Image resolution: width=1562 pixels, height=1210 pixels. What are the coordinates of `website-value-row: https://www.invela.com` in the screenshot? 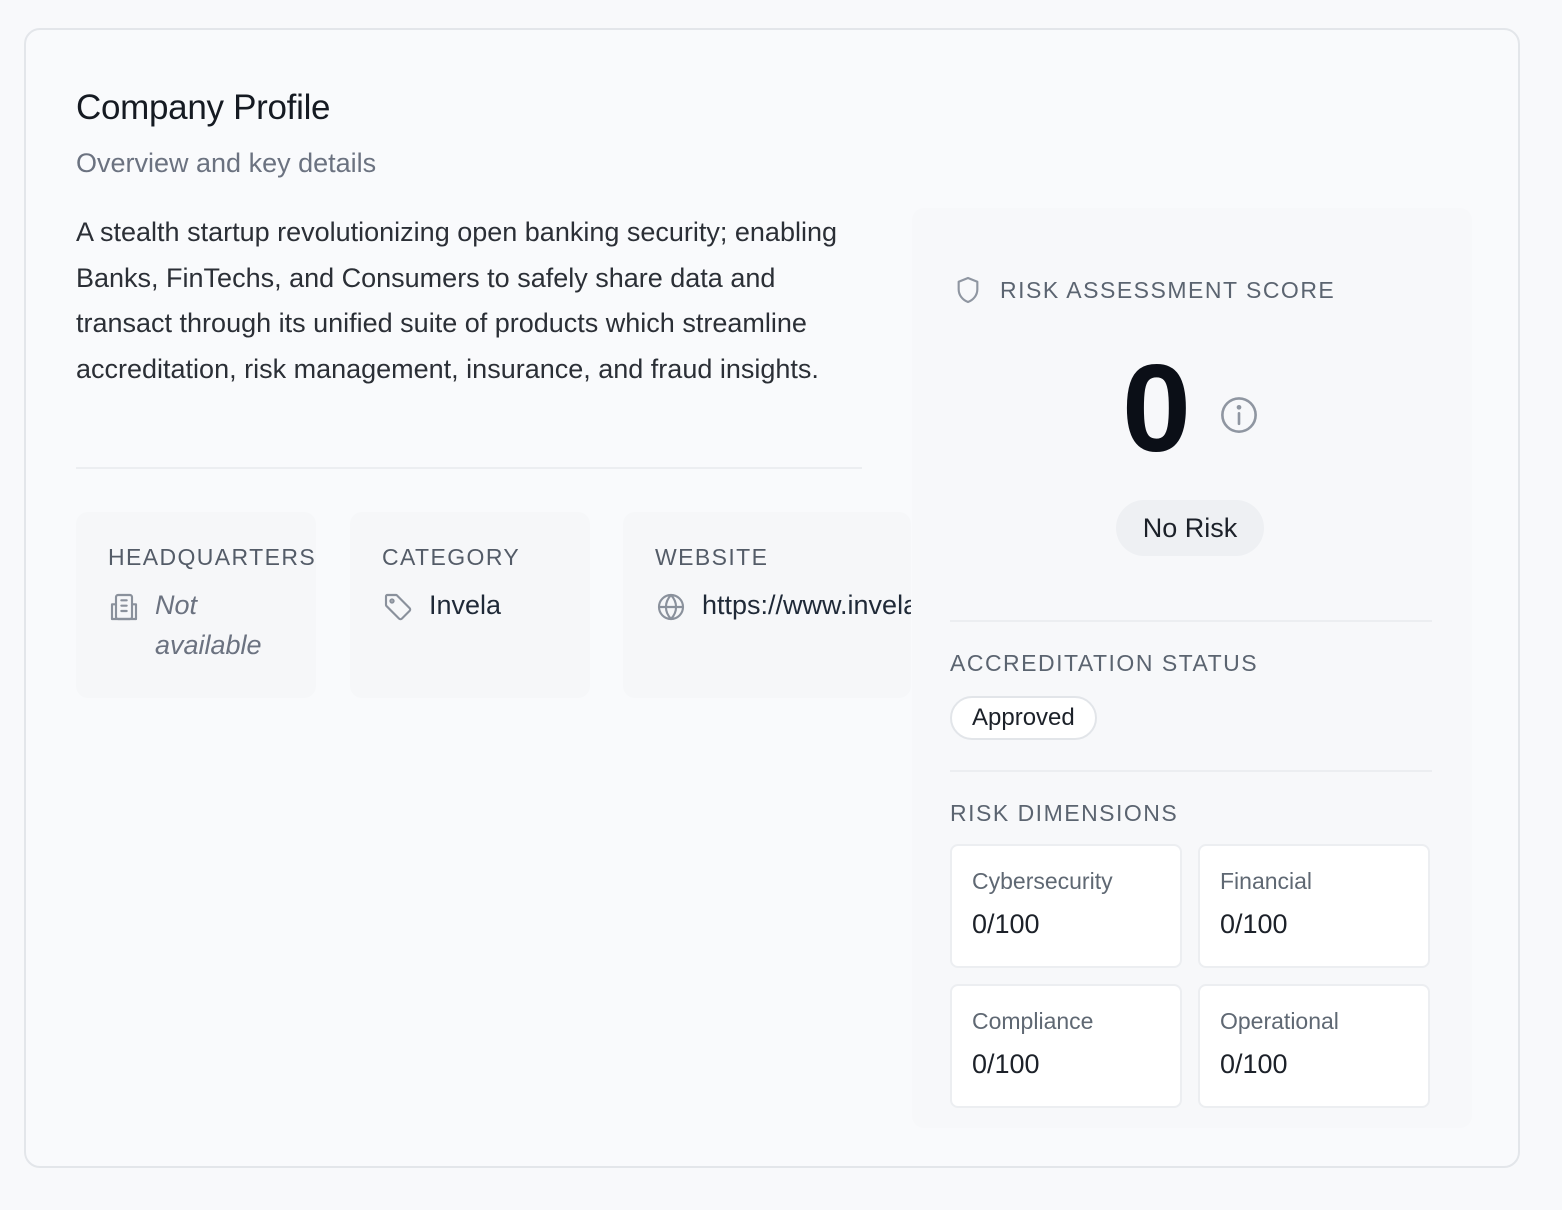 It's located at (783, 607).